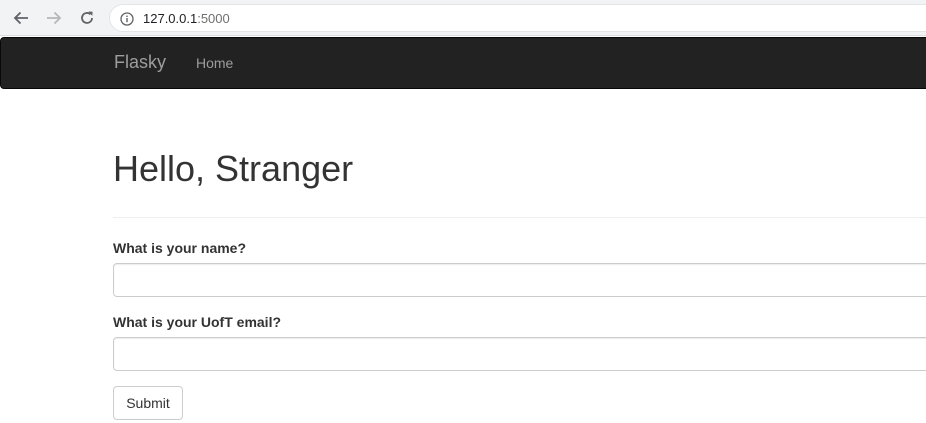 The width and height of the screenshot is (926, 423). What do you see at coordinates (180, 248) in the screenshot?
I see `name-label: What is your name?` at bounding box center [180, 248].